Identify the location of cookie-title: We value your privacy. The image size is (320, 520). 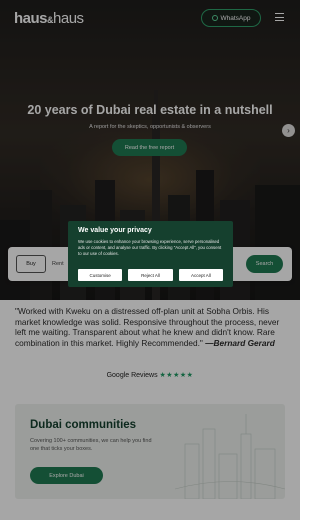
(115, 230).